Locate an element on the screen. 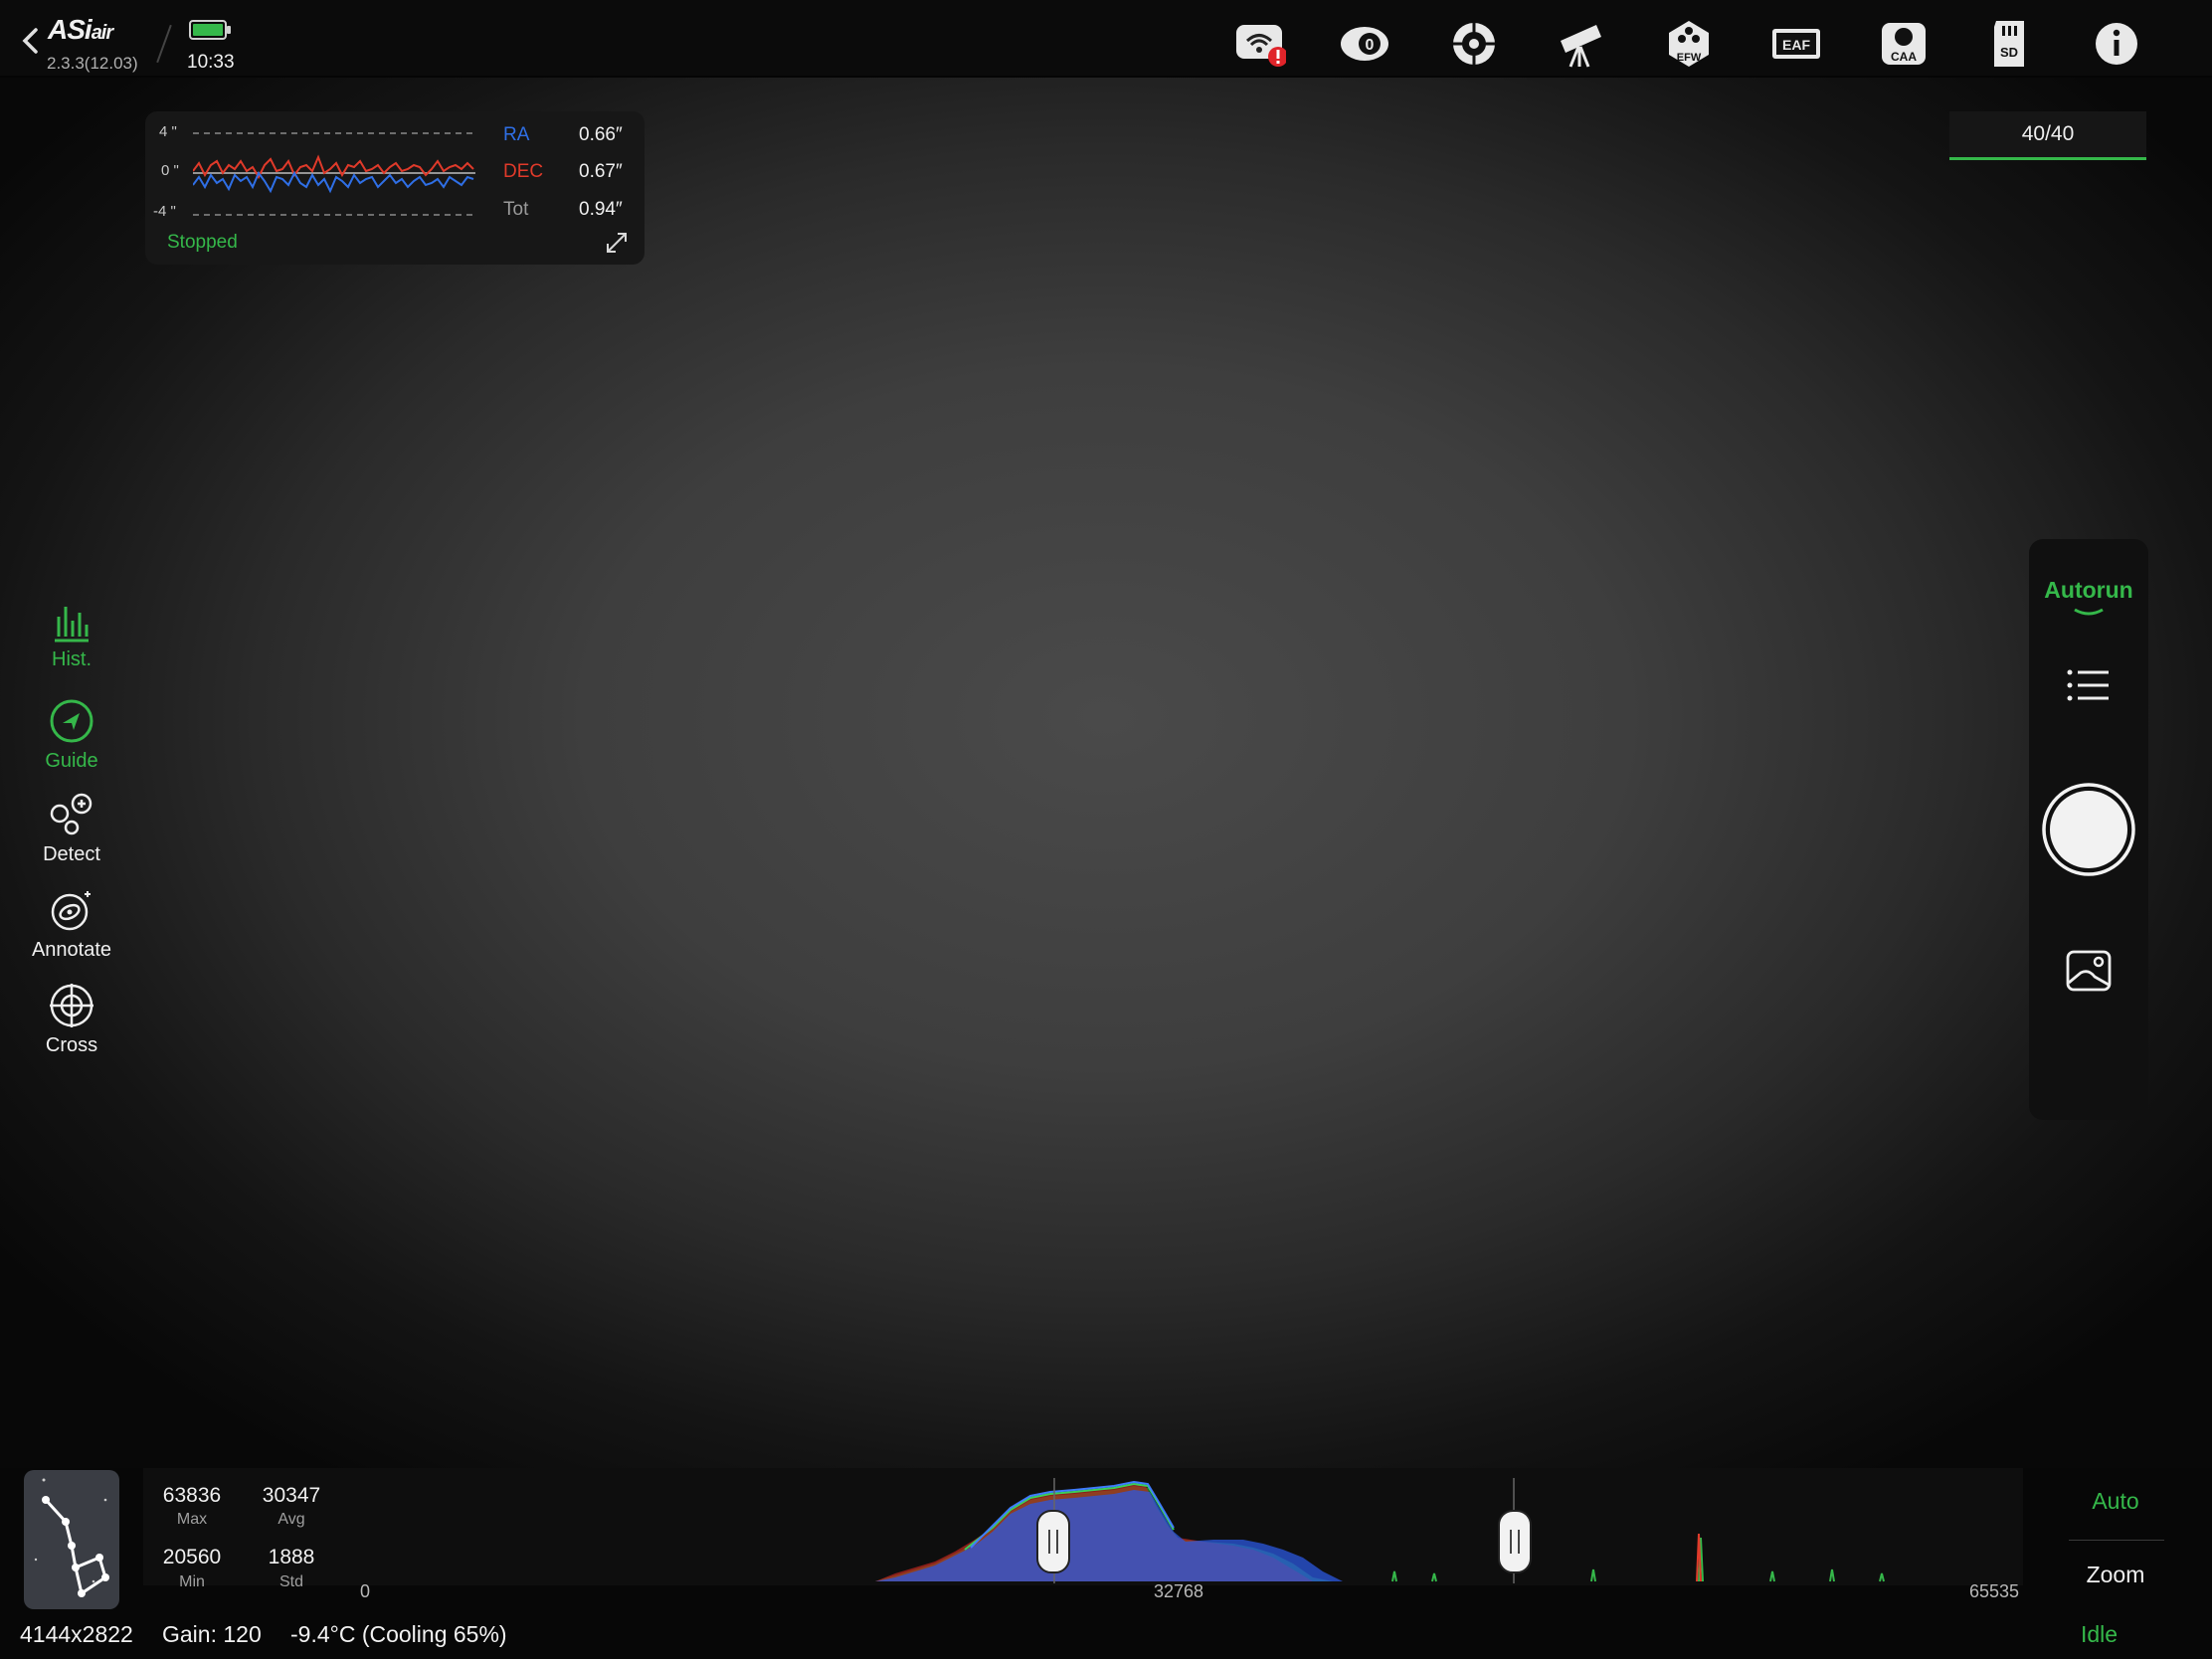 This screenshot has height=1659, width=2212. stat-avg-label: Avg is located at coordinates (291, 1519).